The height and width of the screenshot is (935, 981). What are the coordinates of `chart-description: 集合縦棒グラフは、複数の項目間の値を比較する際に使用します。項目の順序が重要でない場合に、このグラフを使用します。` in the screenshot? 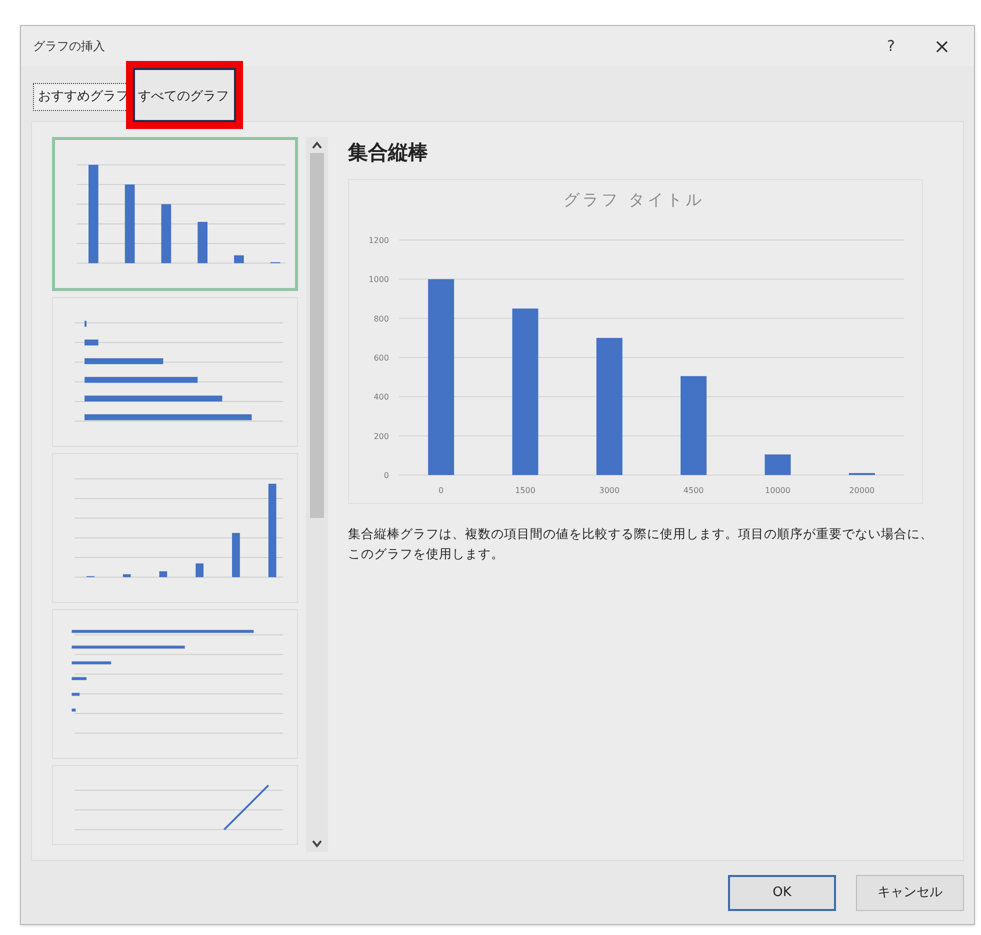 It's located at (641, 544).